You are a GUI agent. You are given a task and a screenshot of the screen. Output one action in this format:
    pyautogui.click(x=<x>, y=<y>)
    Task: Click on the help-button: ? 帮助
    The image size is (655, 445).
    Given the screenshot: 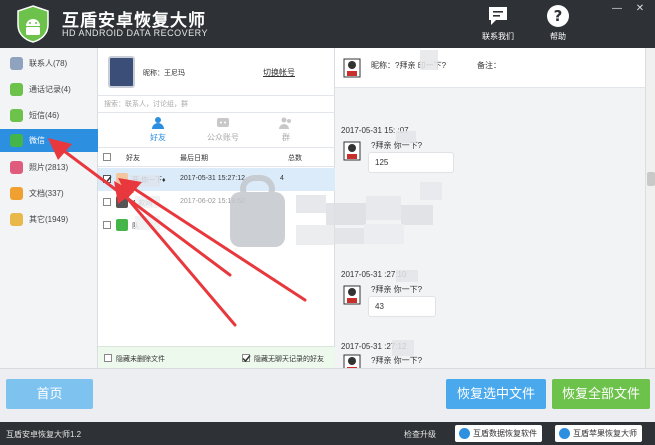 What is the action you would take?
    pyautogui.click(x=558, y=25)
    